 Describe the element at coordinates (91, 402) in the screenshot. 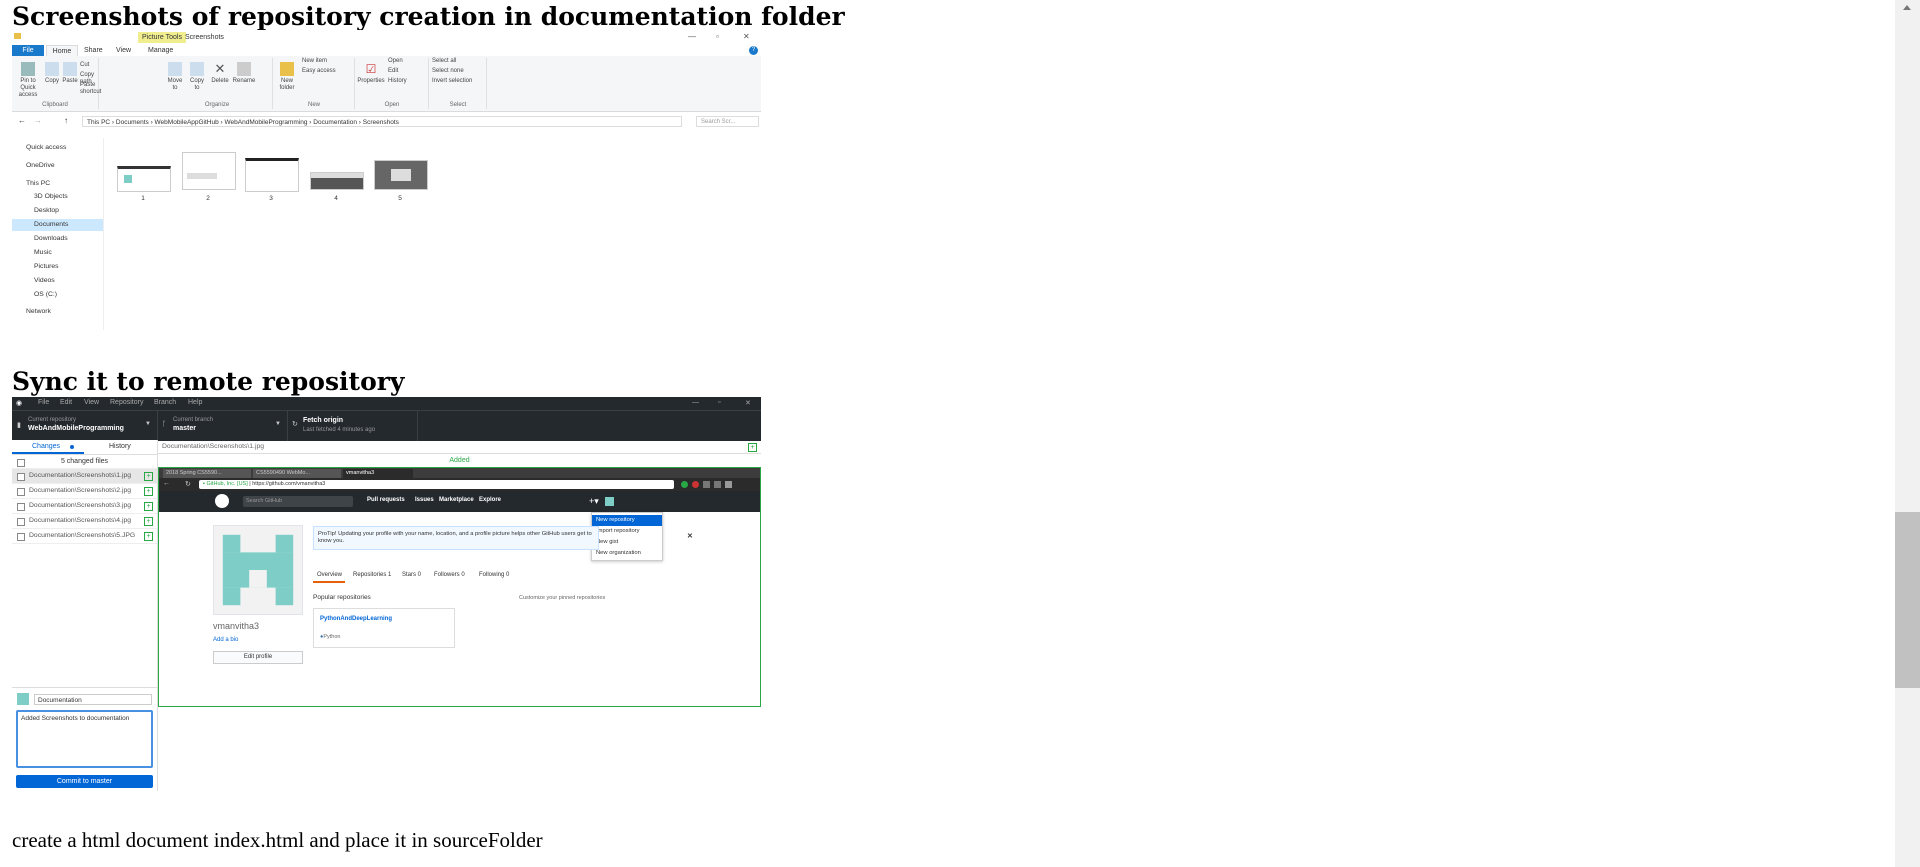

I see `menu-view: View` at that location.